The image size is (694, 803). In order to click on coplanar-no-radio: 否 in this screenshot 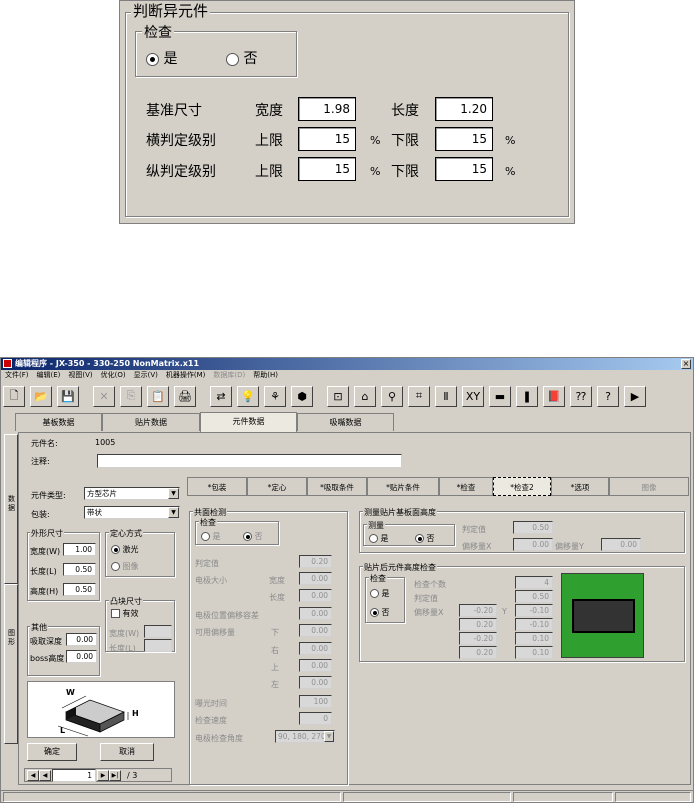, I will do `click(253, 536)`.